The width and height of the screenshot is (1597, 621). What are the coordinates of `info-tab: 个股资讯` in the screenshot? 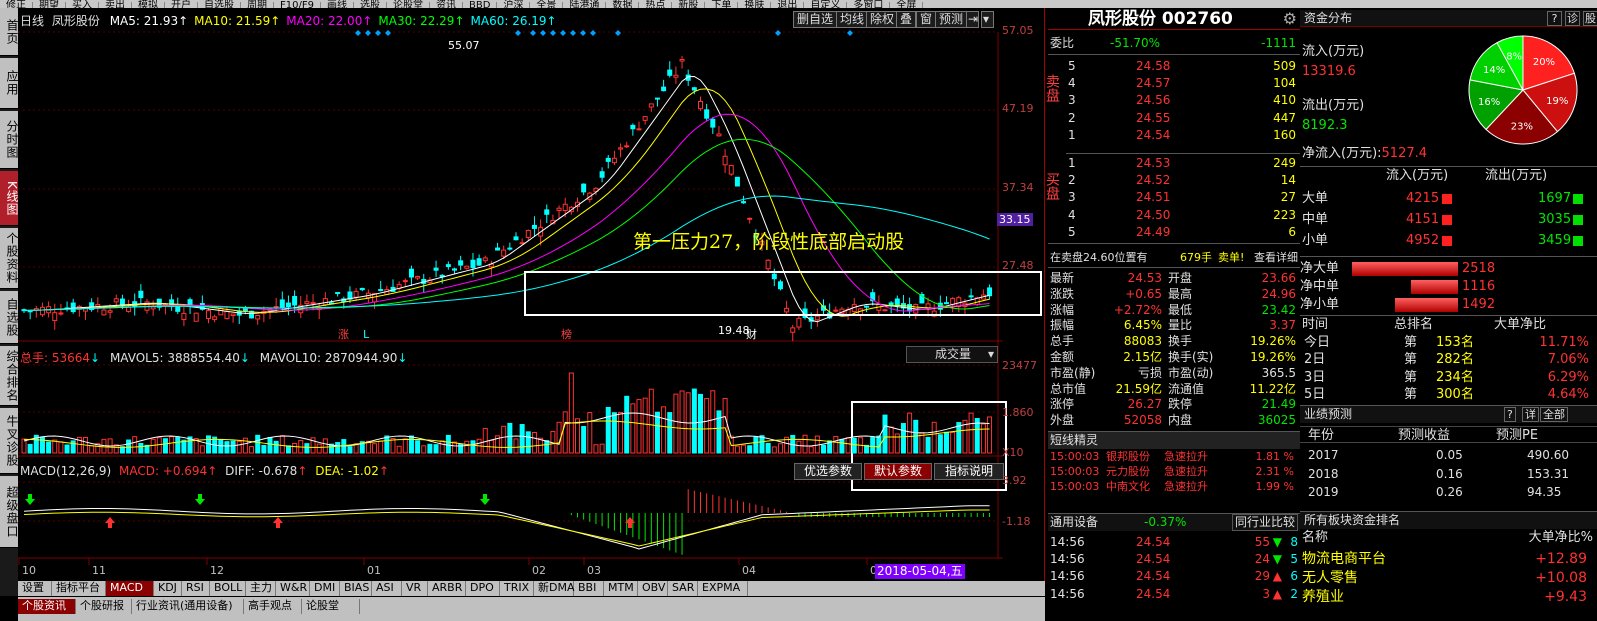 It's located at (47, 606).